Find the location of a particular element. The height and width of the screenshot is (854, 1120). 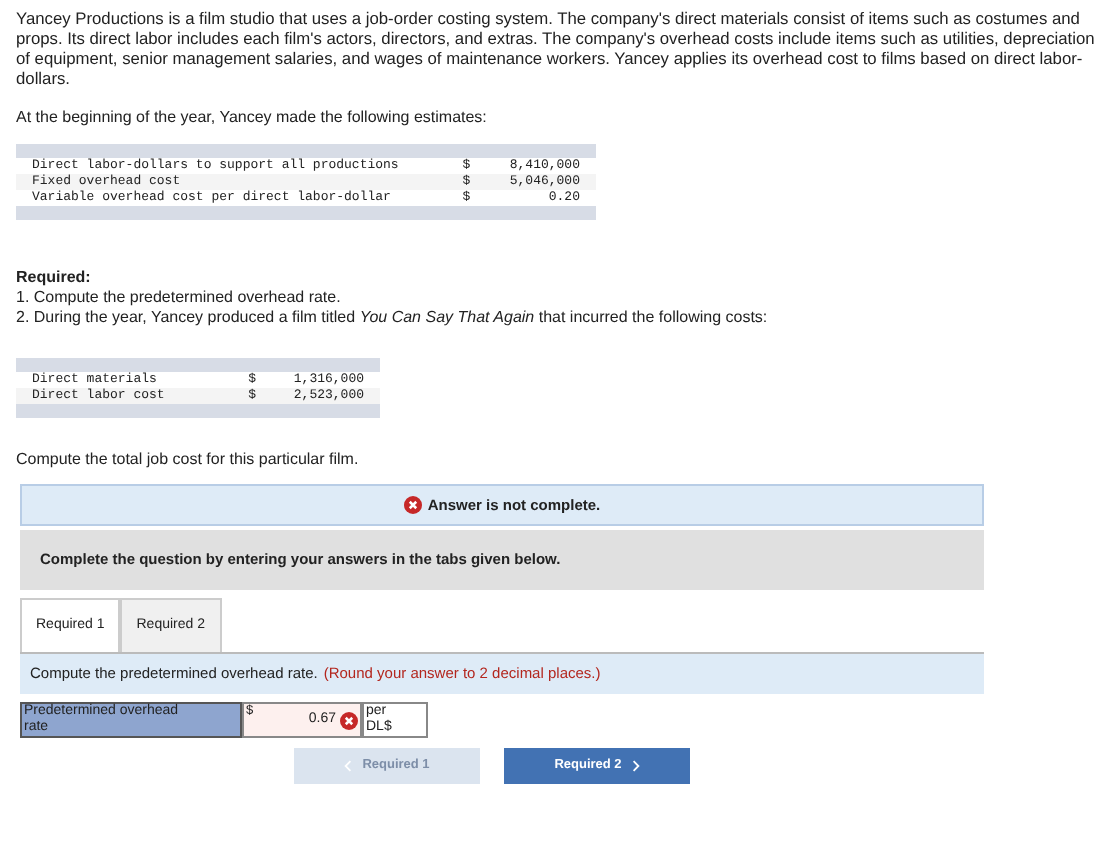

intro-paragraph: Yancey Productions is a film studio that uses a job-order costing system. The company's direct materials consist of items such as costumes and props. Its direct labor includes each film's actors, directors, and extras. The company's overhead costs include items such as utilities, depreciation of equipment, senior management salaries, and wages of maintenance workers. Yancey applies its overhead cost to films based on direct labor-dollars. is located at coordinates (556, 48).